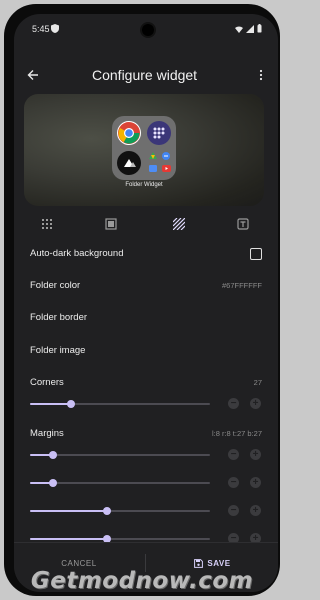 This screenshot has height=600, width=320. I want to click on margins-label: Margins, so click(47, 433).